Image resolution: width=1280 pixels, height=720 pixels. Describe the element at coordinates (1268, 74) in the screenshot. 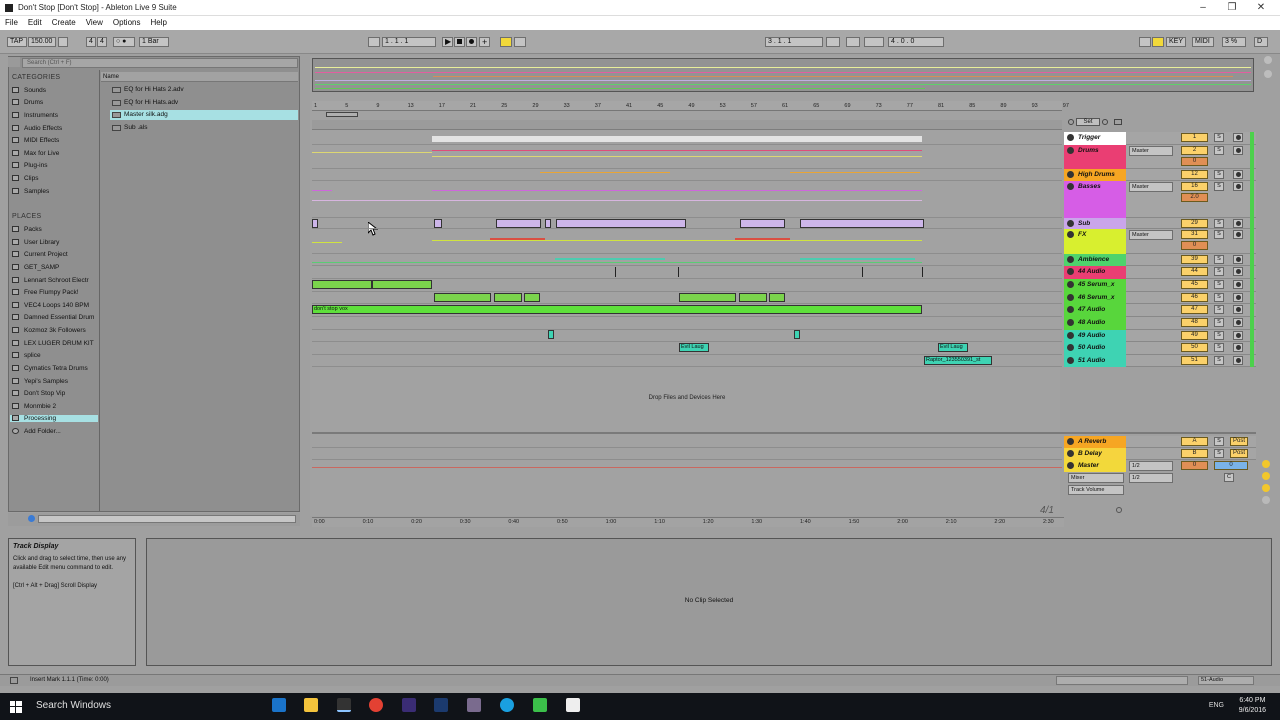

I see `arrangement-view-icon` at that location.